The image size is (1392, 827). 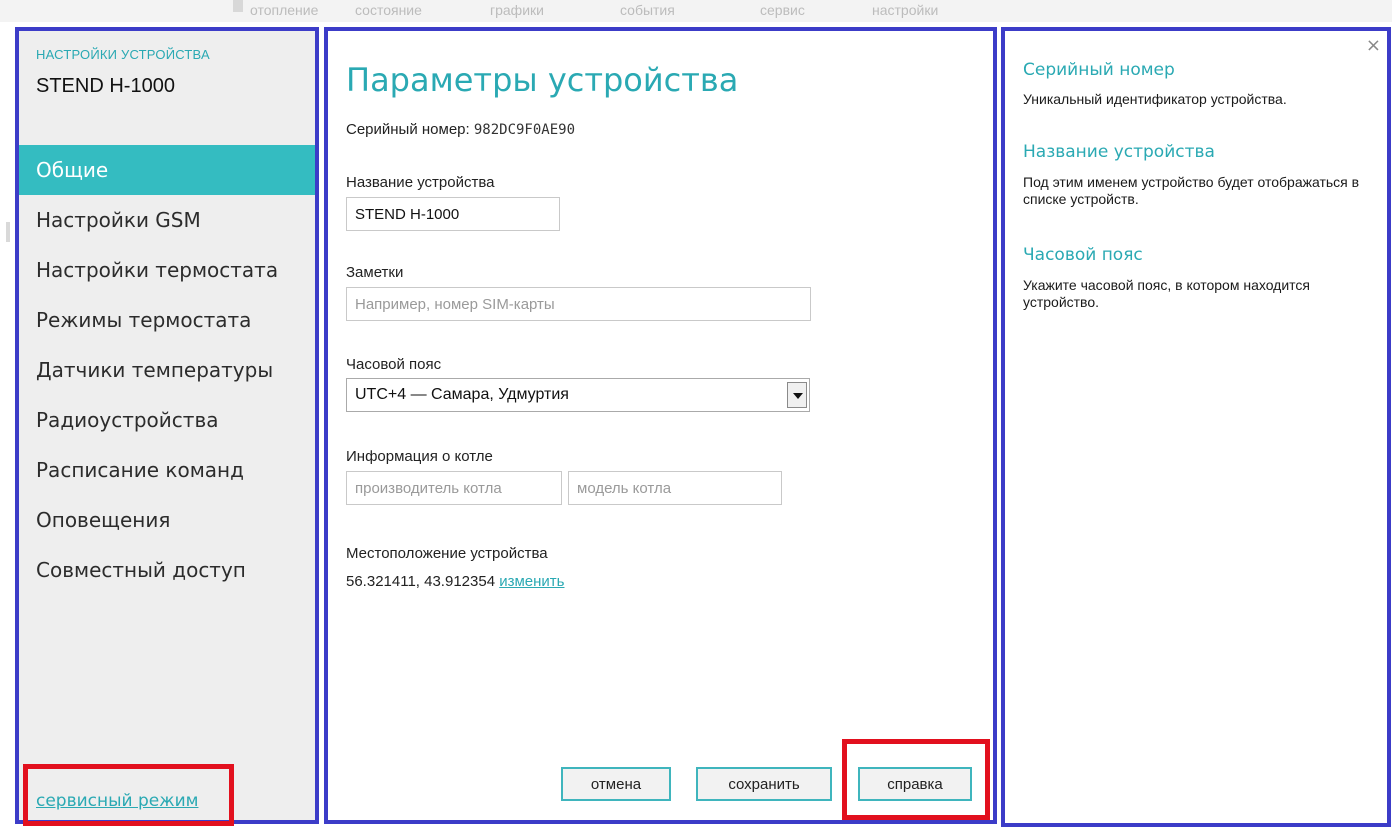 What do you see at coordinates (1373, 45) in the screenshot?
I see `close-icon: ×` at bounding box center [1373, 45].